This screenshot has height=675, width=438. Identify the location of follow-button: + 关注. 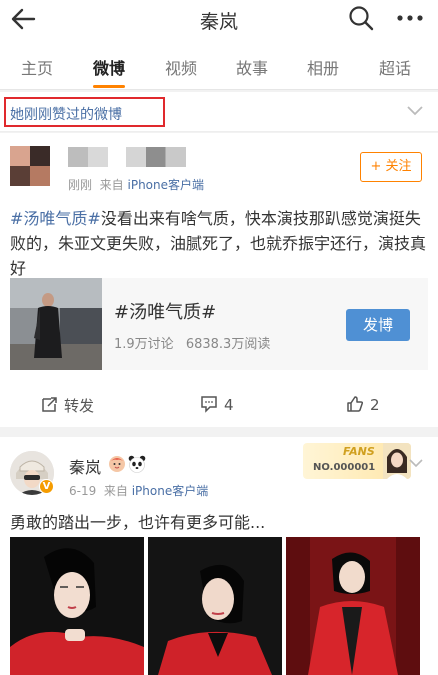
(391, 167).